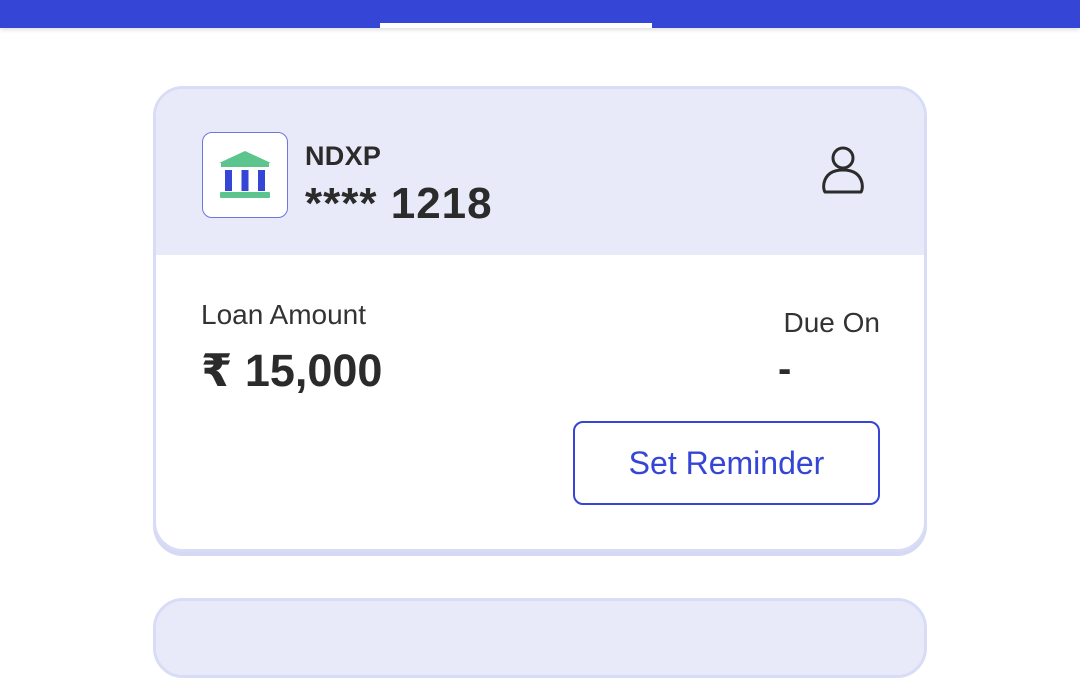 This screenshot has height=678, width=1080. Describe the element at coordinates (843, 170) in the screenshot. I see `user-icon` at that location.